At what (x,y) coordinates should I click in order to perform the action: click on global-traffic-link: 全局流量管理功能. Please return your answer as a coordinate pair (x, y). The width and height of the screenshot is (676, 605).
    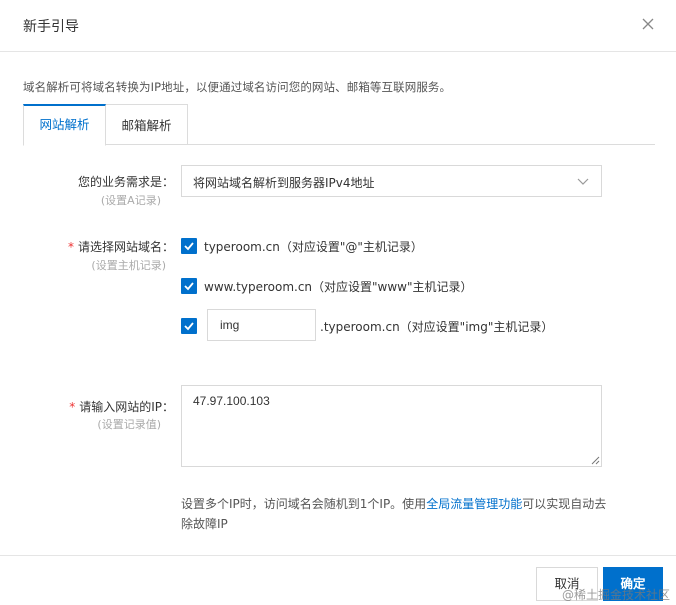
    Looking at the image, I should click on (474, 504).